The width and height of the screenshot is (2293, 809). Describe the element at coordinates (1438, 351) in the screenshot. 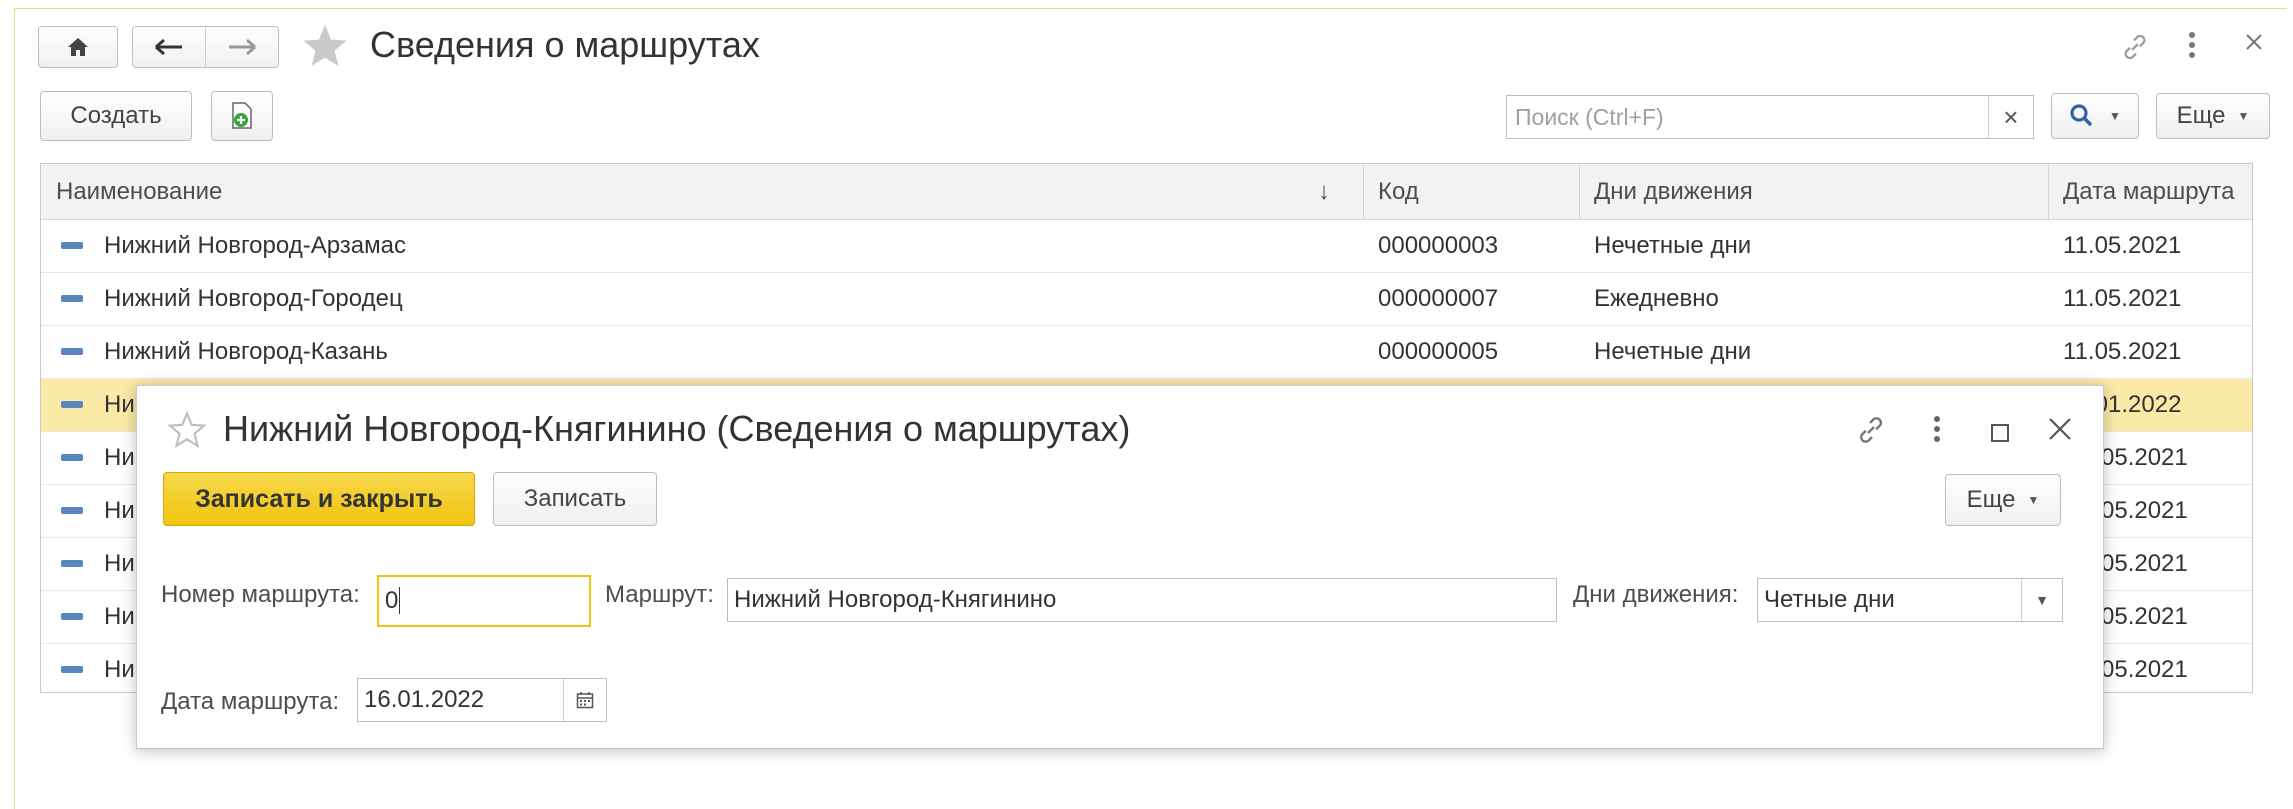

I see `row-code: 000000005` at that location.